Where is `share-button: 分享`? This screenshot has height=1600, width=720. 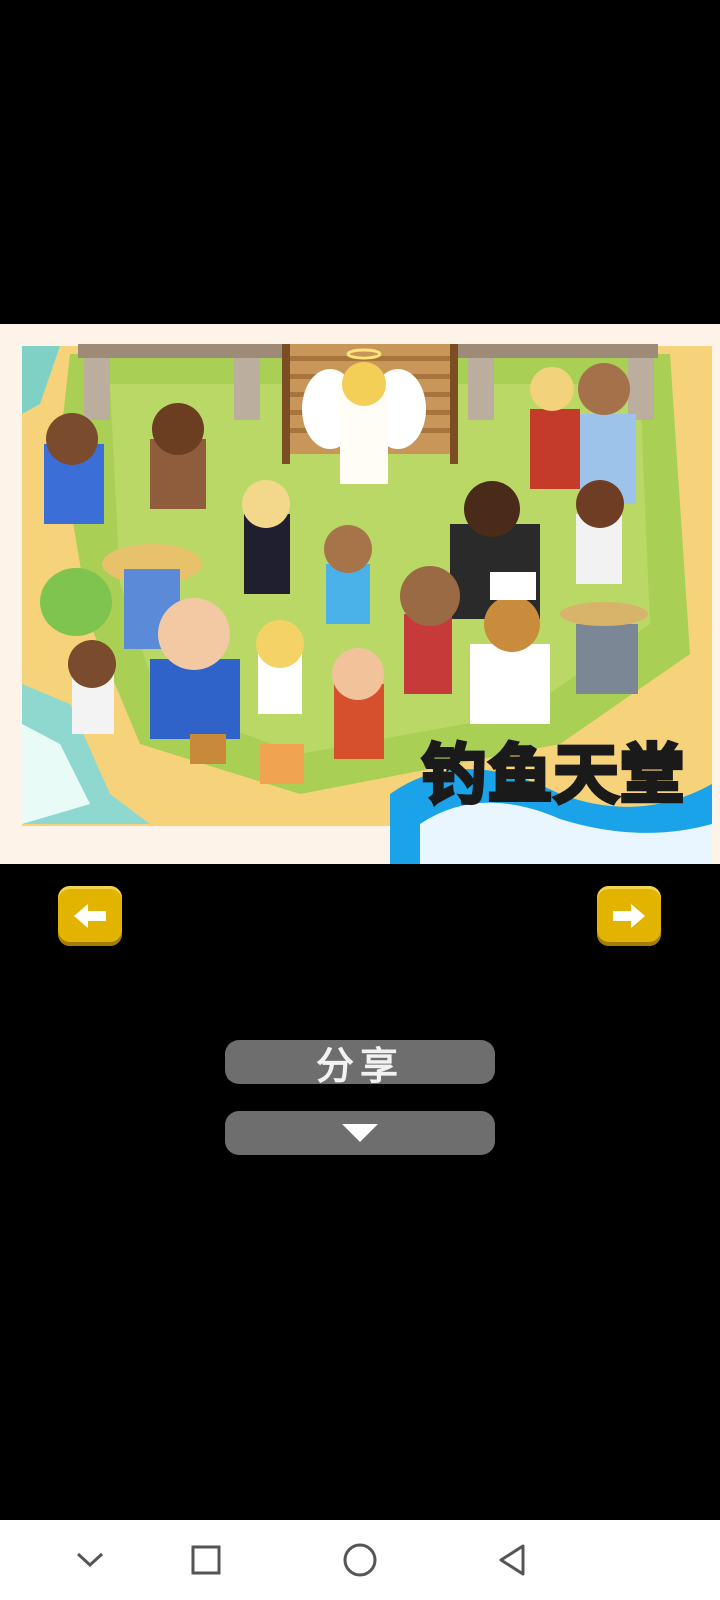
share-button: 分享 is located at coordinates (360, 1064).